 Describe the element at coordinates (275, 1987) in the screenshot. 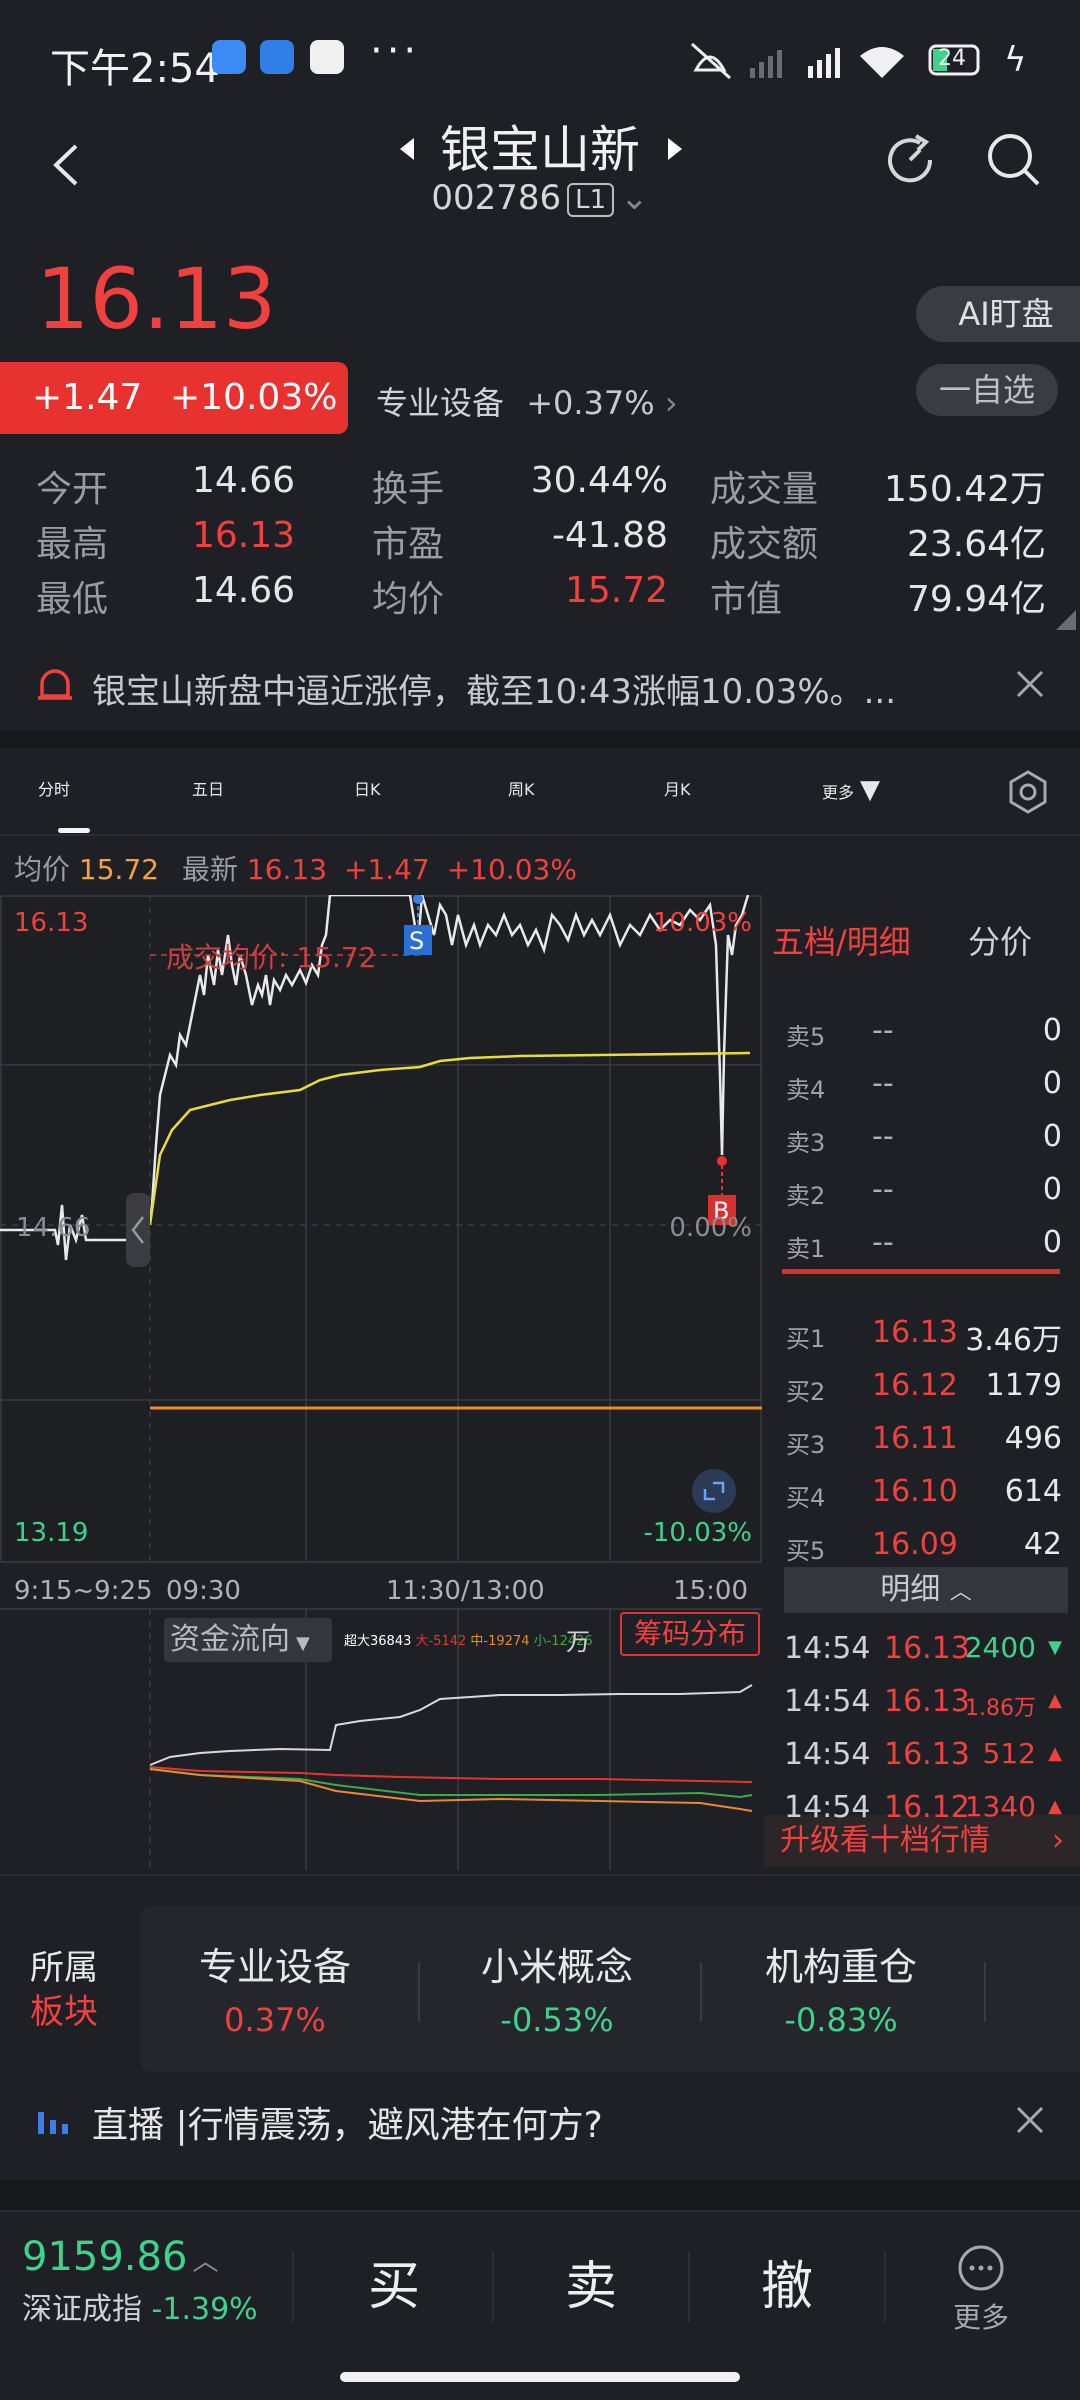

I see `sector-item: 专业设备 0.37%` at that location.